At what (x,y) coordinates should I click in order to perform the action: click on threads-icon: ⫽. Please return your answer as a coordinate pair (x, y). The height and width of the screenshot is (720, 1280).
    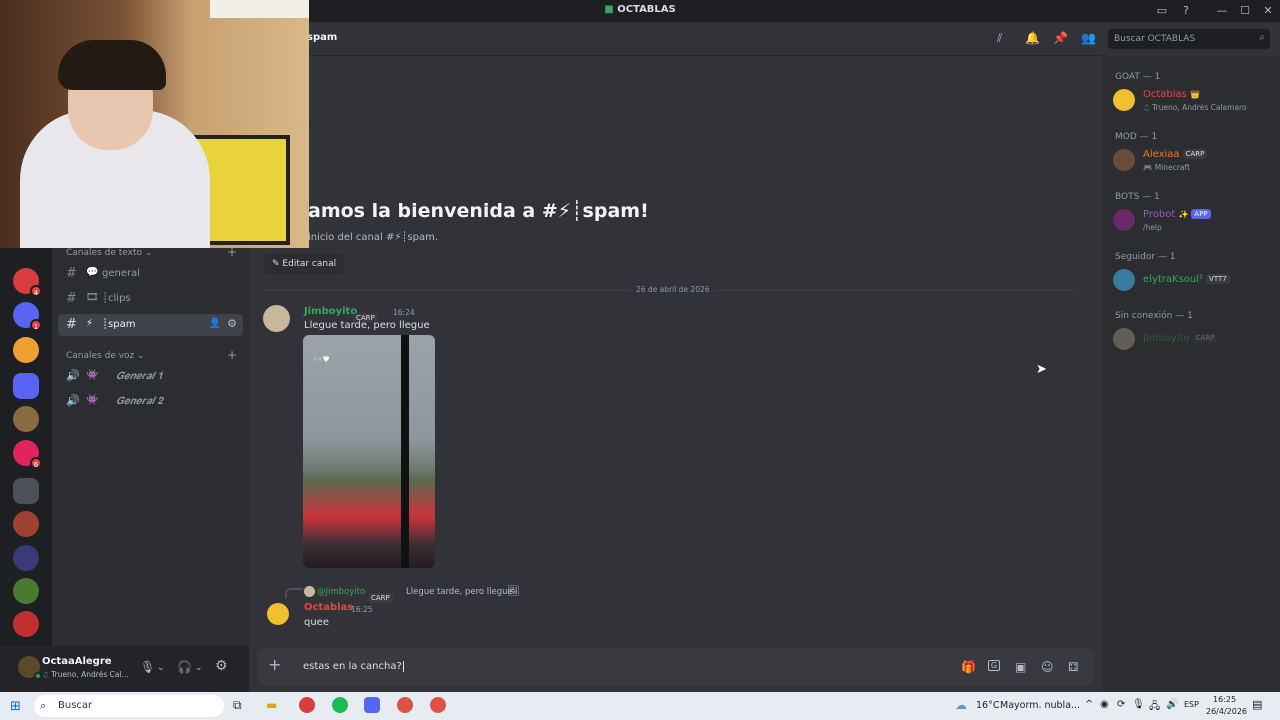
    Looking at the image, I should click on (999, 38).